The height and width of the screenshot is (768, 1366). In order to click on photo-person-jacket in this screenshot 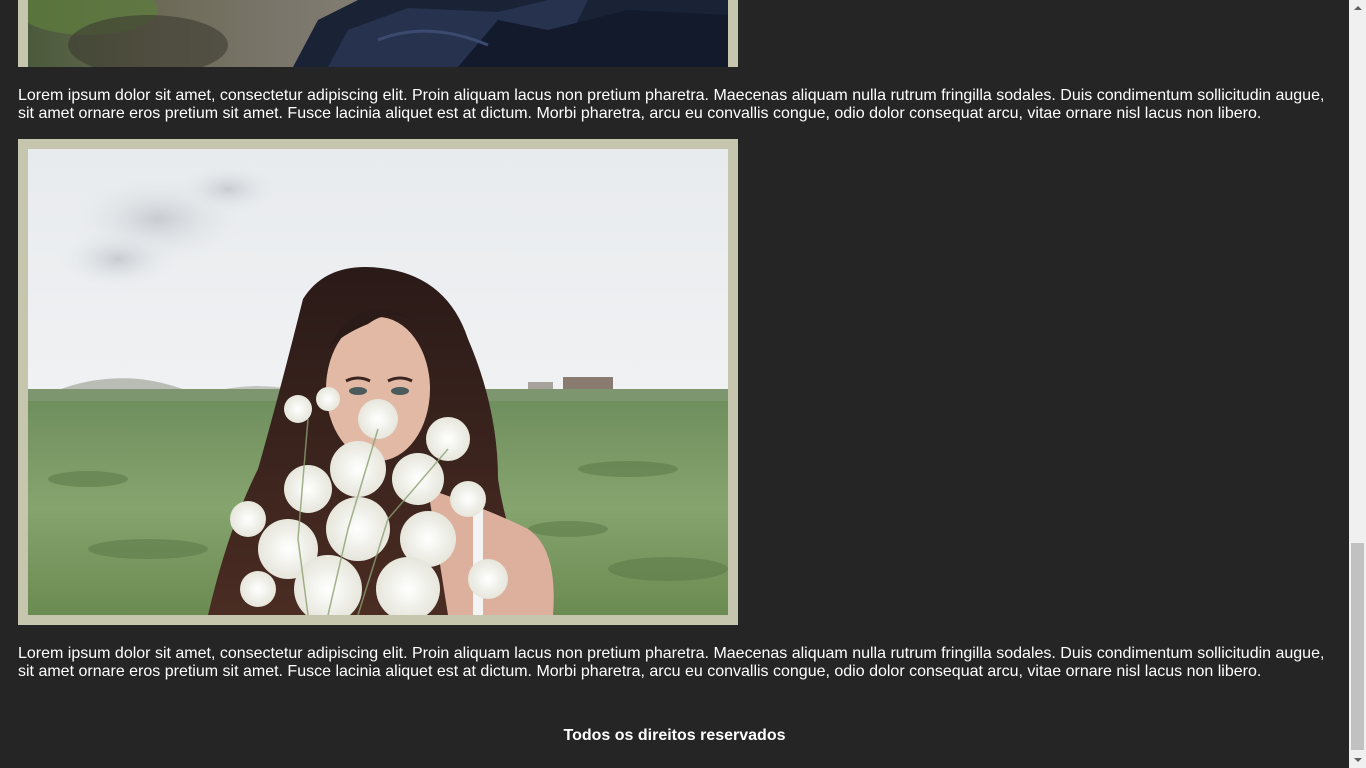, I will do `click(378, 33)`.